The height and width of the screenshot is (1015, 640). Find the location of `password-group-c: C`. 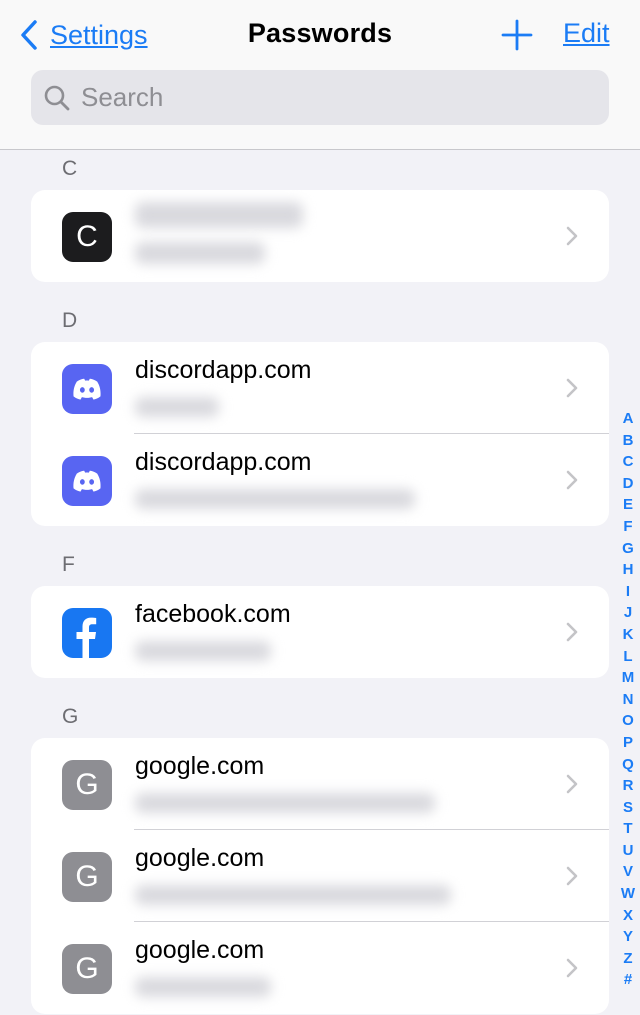

password-group-c: C is located at coordinates (320, 236).